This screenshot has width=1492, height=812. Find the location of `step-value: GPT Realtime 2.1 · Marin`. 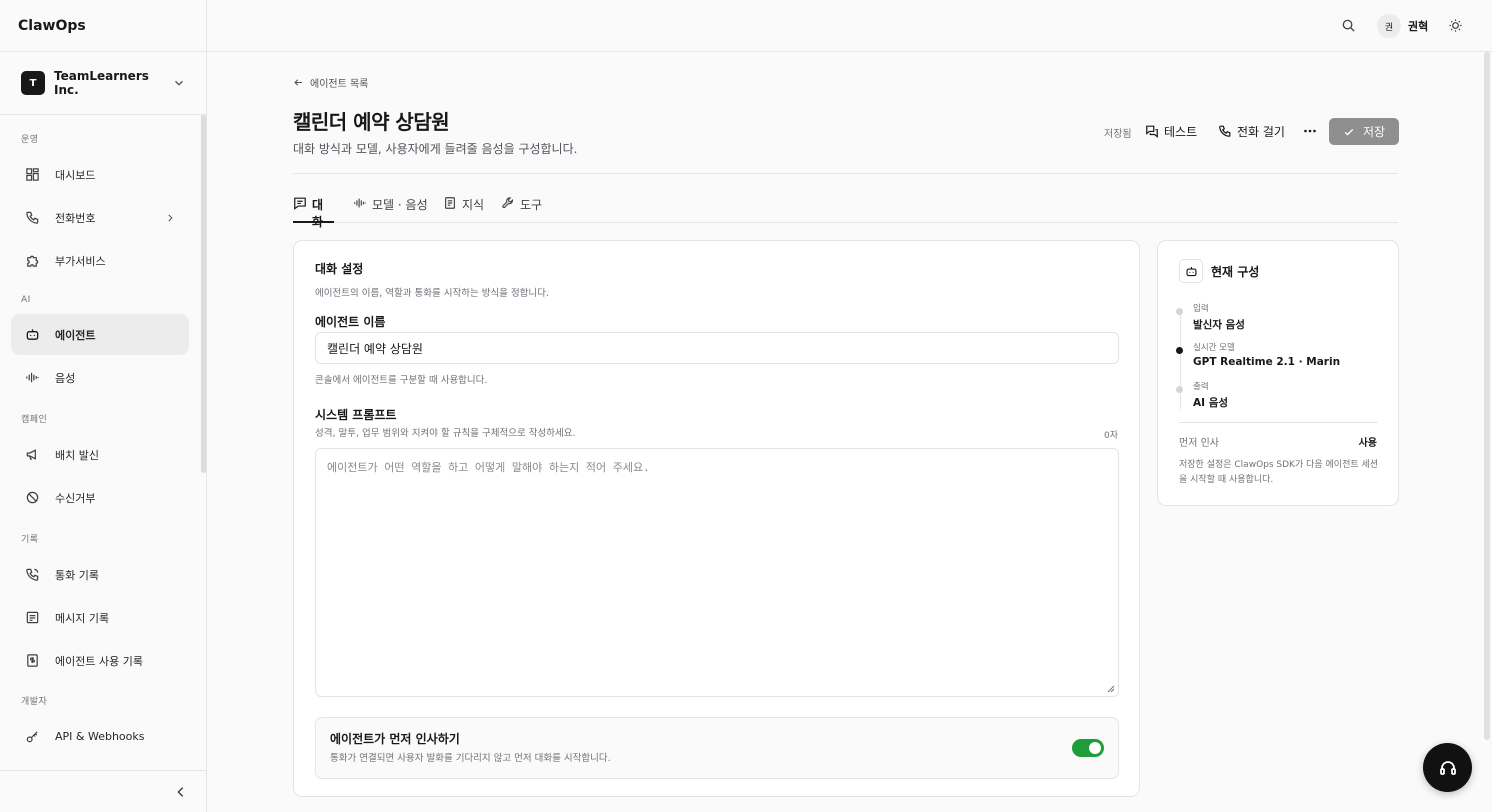

step-value: GPT Realtime 2.1 · Marin is located at coordinates (1267, 362).